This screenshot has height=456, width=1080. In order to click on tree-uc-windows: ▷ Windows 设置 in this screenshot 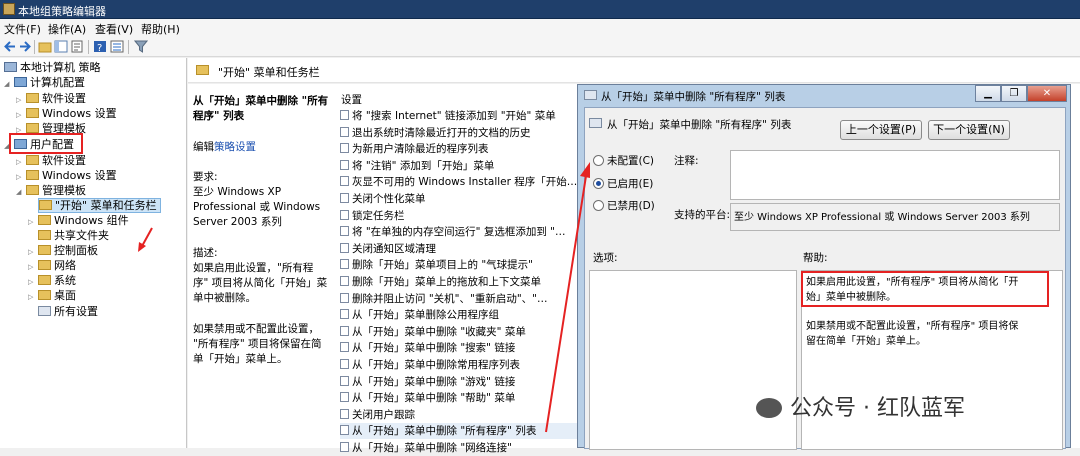, I will do `click(66, 175)`.